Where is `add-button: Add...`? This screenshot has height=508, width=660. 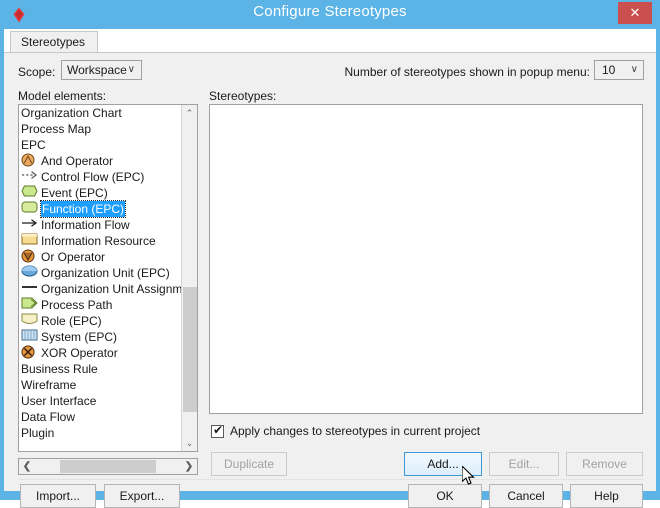 add-button: Add... is located at coordinates (443, 464).